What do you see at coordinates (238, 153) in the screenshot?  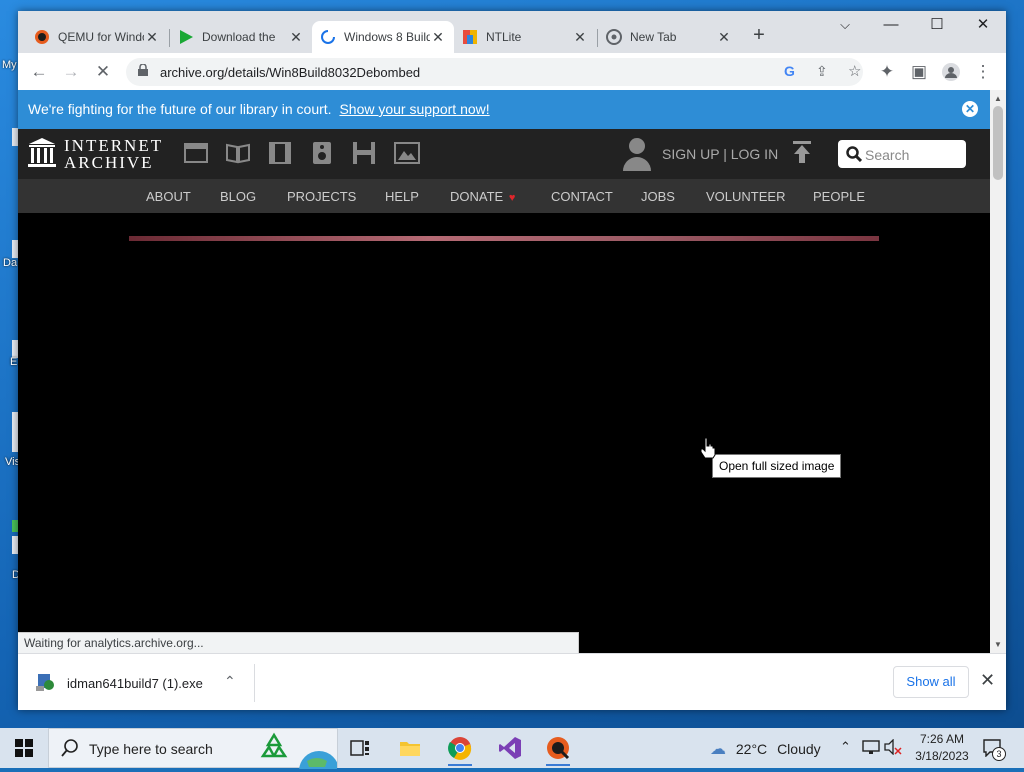 I see `texts-book-icon` at bounding box center [238, 153].